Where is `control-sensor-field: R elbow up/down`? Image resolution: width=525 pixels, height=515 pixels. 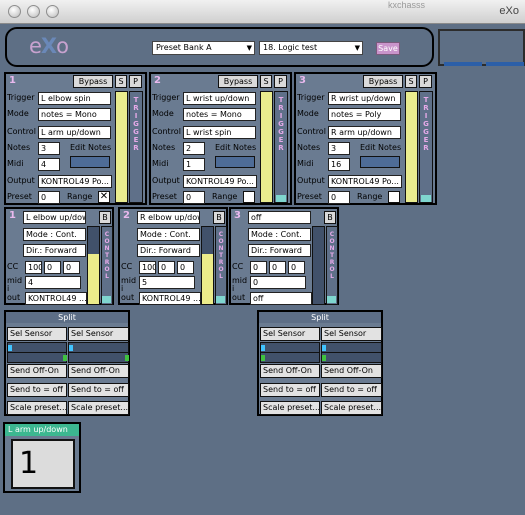
control-sensor-field: R elbow up/down is located at coordinates (168, 217).